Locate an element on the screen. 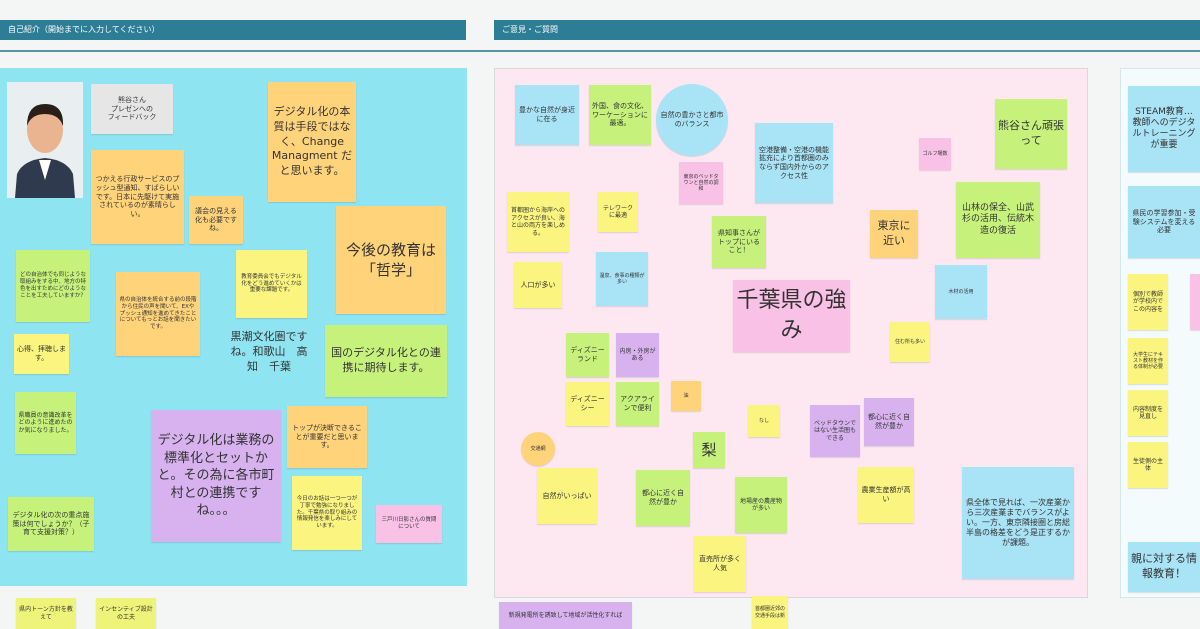 This screenshot has height=629, width=1200. sticky-note: 地場産の農産物が多い is located at coordinates (761, 505).